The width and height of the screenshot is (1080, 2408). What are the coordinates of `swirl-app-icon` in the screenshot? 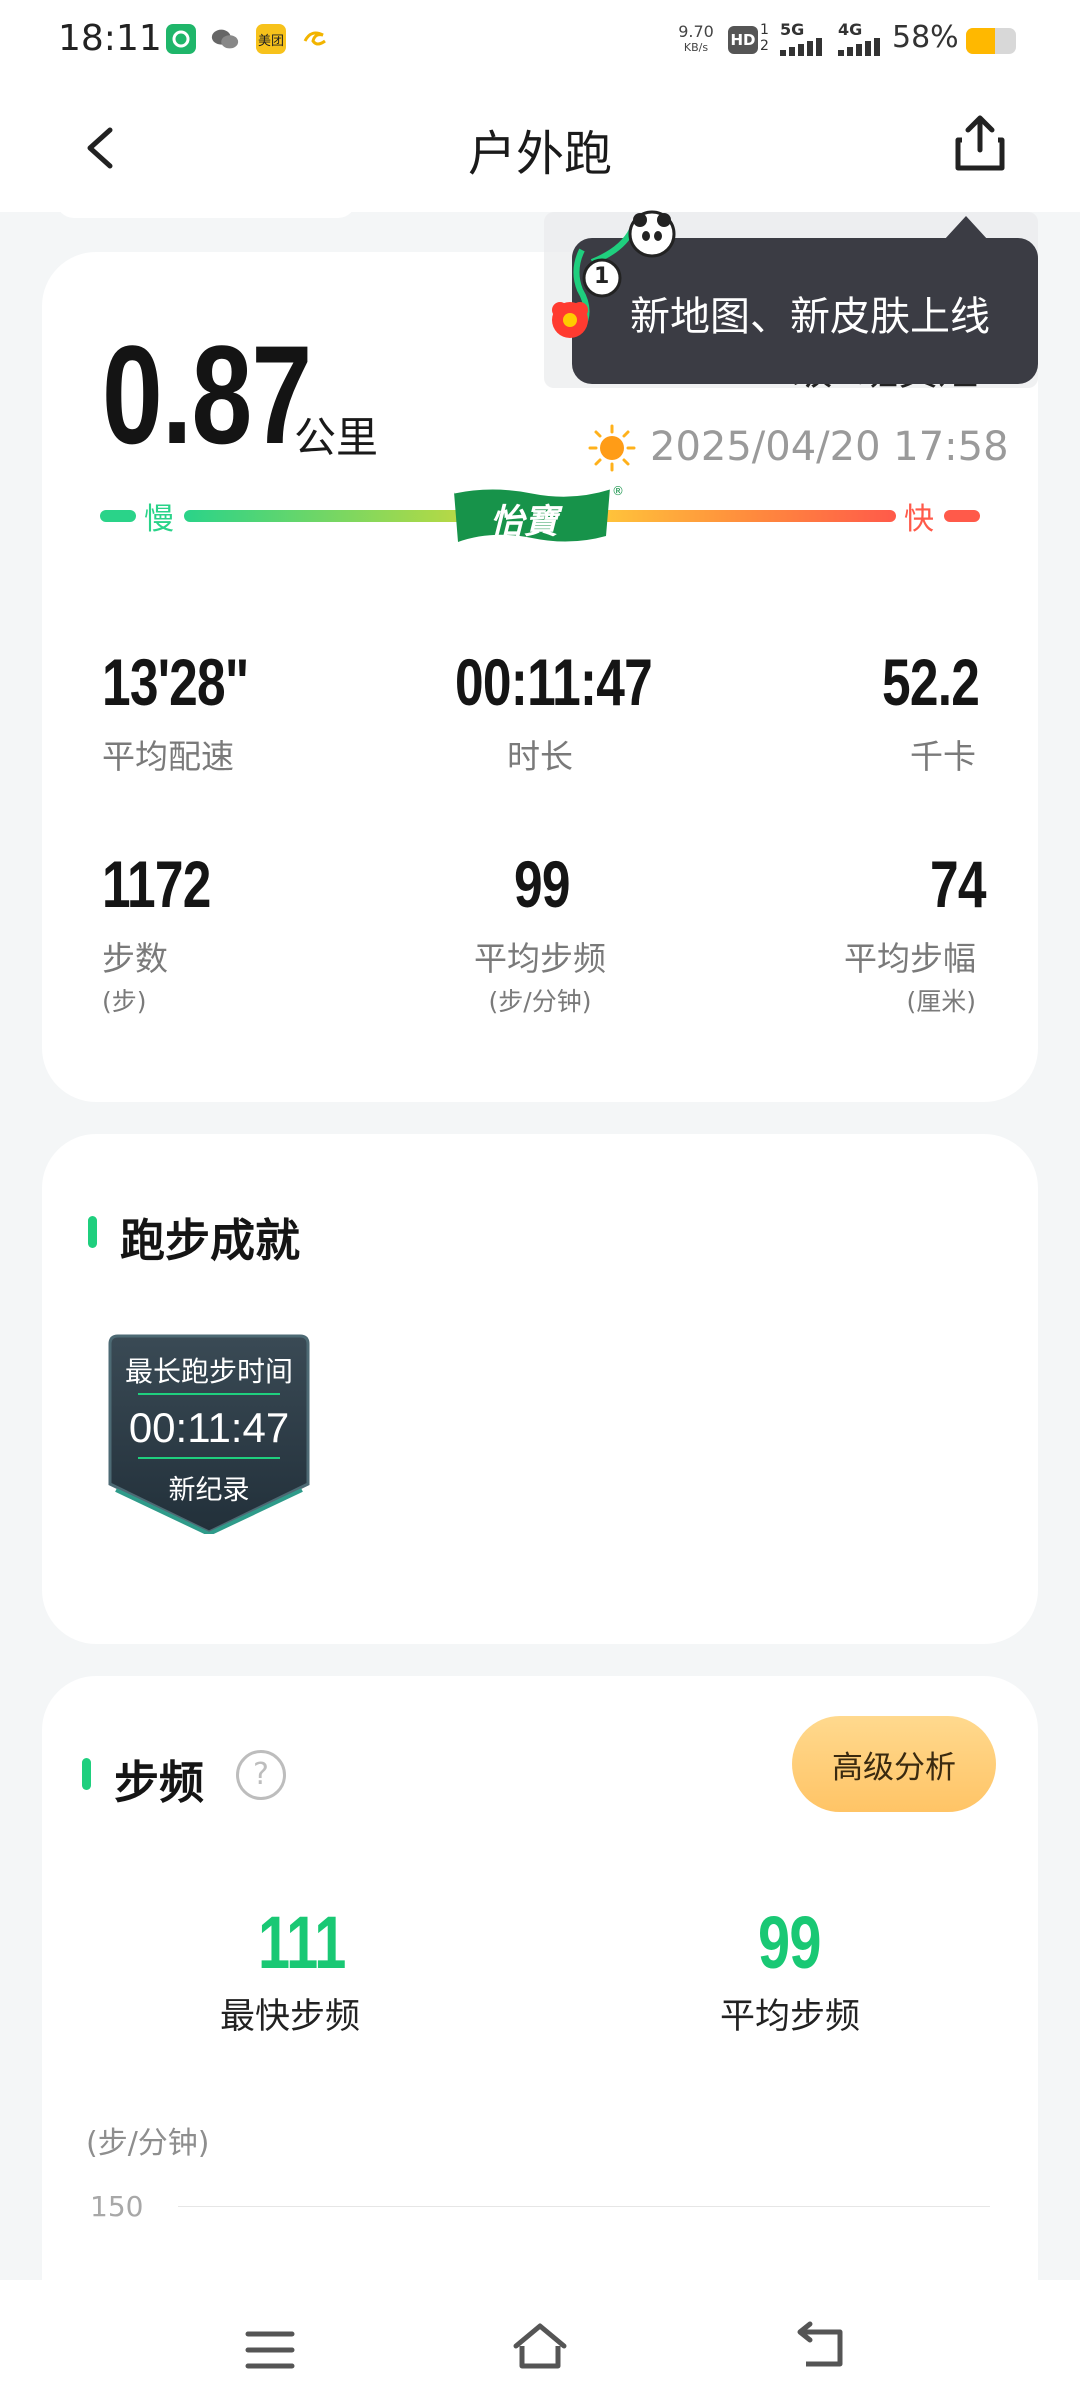 It's located at (315, 39).